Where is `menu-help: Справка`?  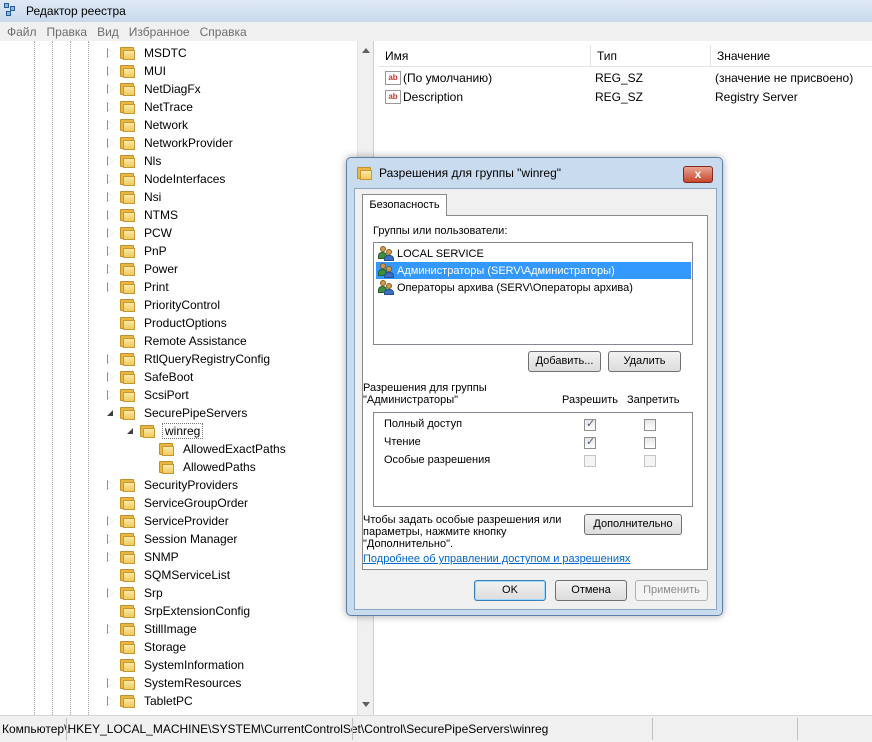
menu-help: Справка is located at coordinates (223, 32).